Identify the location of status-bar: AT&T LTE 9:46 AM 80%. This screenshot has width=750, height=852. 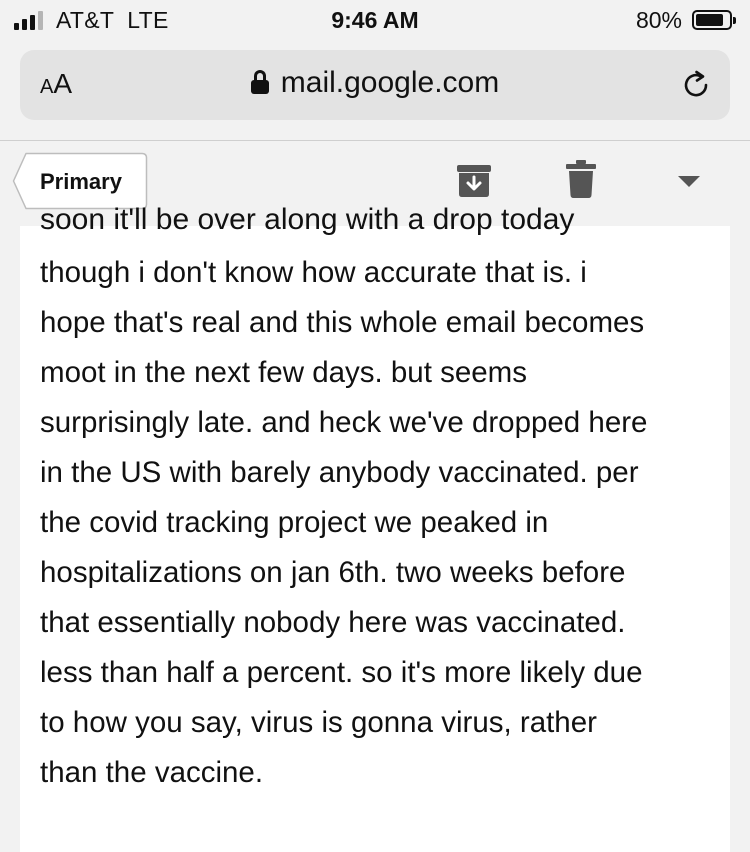
(375, 20).